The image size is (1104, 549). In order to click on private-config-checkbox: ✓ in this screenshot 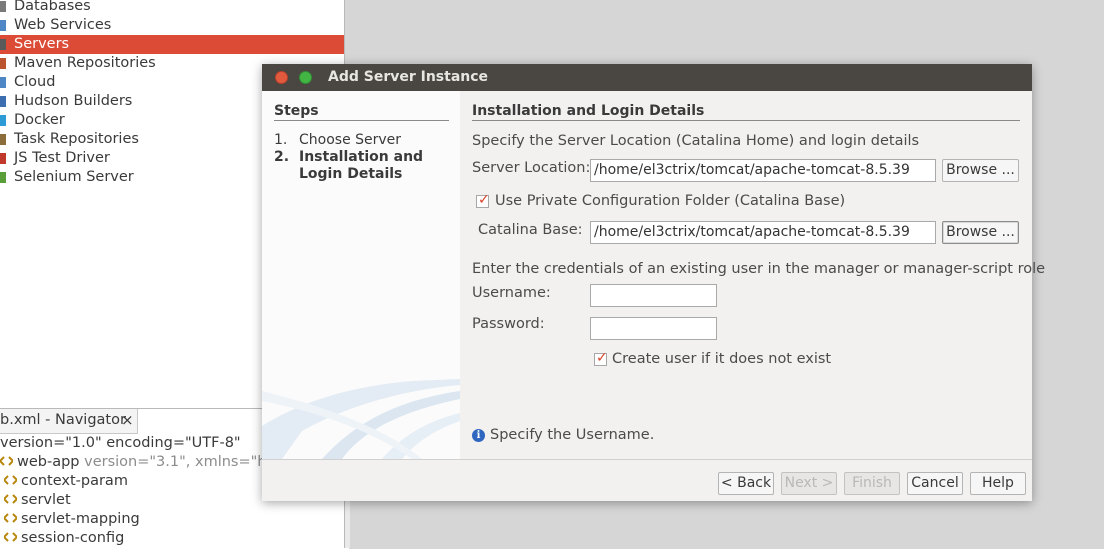, I will do `click(483, 200)`.